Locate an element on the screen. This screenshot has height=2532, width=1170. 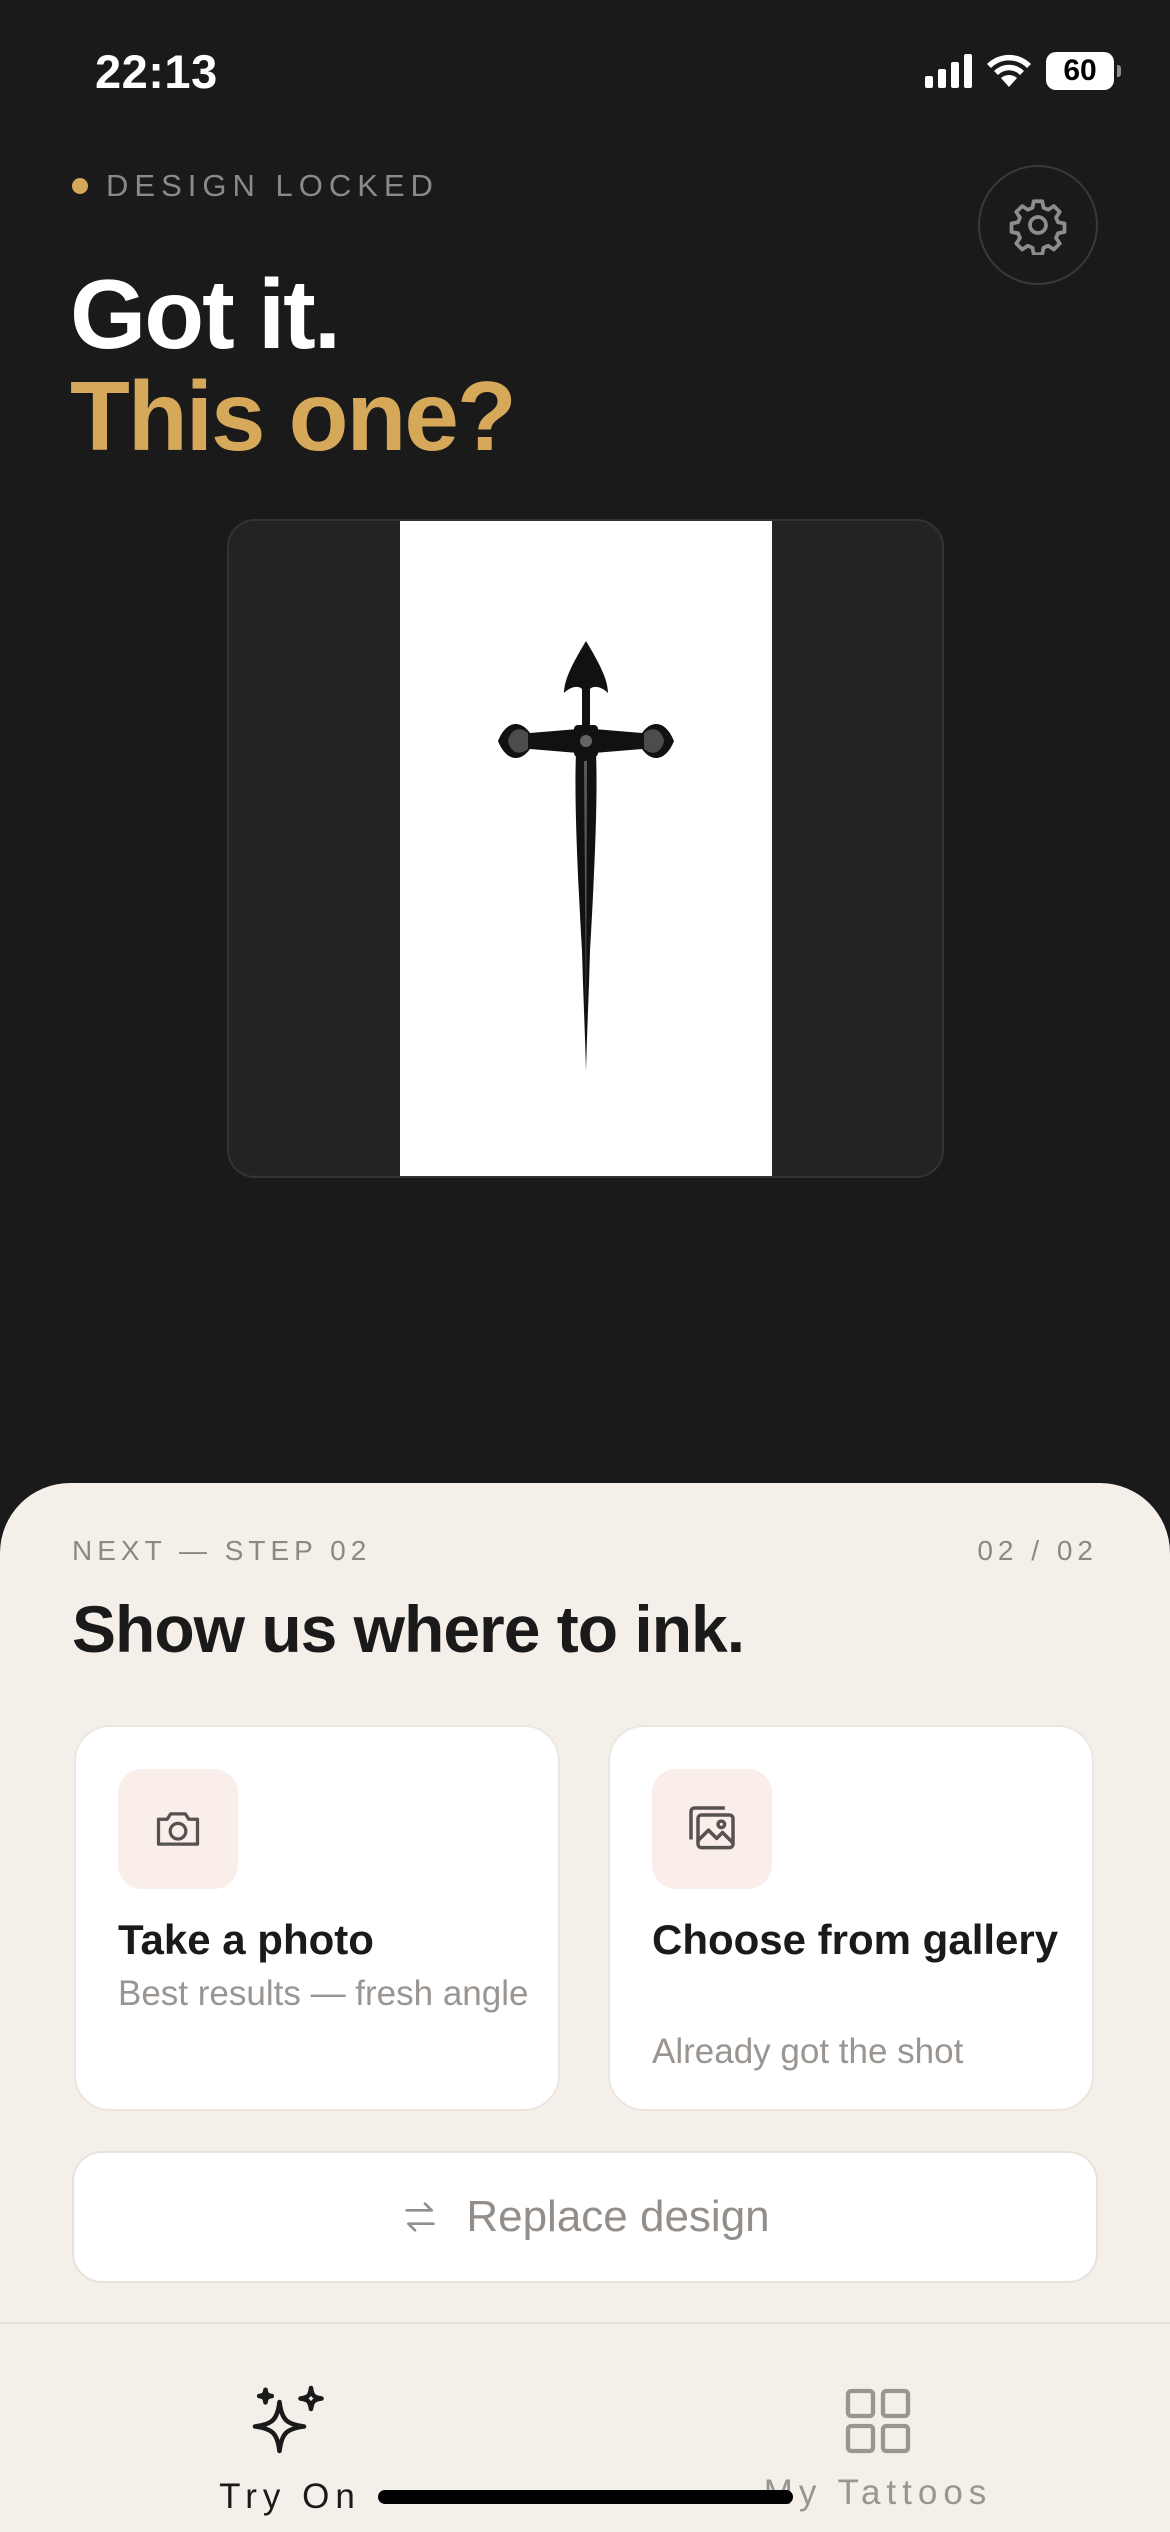
step-counter: 02 / 02 is located at coordinates (1037, 1550).